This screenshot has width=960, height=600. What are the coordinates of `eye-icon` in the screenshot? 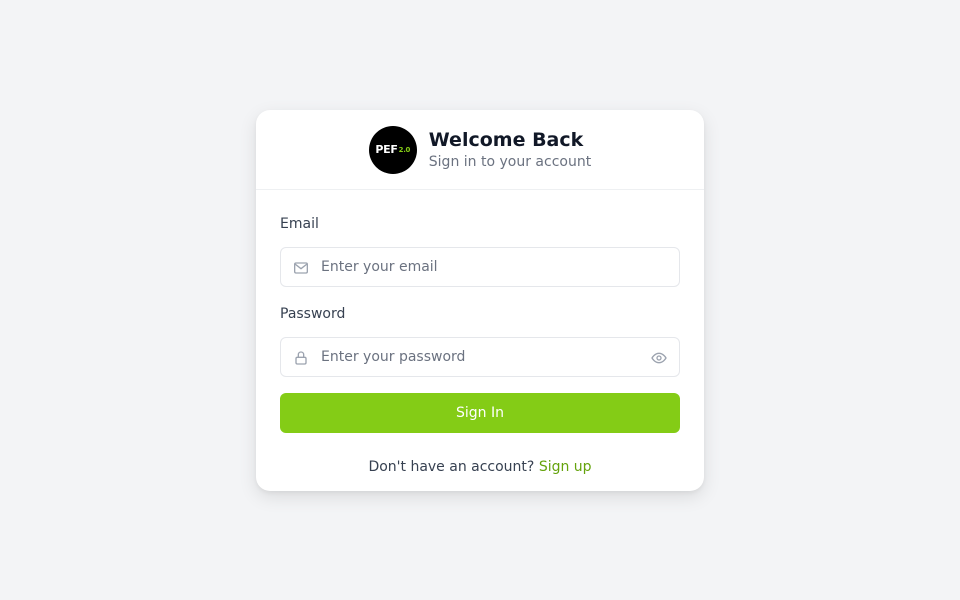 It's located at (659, 358).